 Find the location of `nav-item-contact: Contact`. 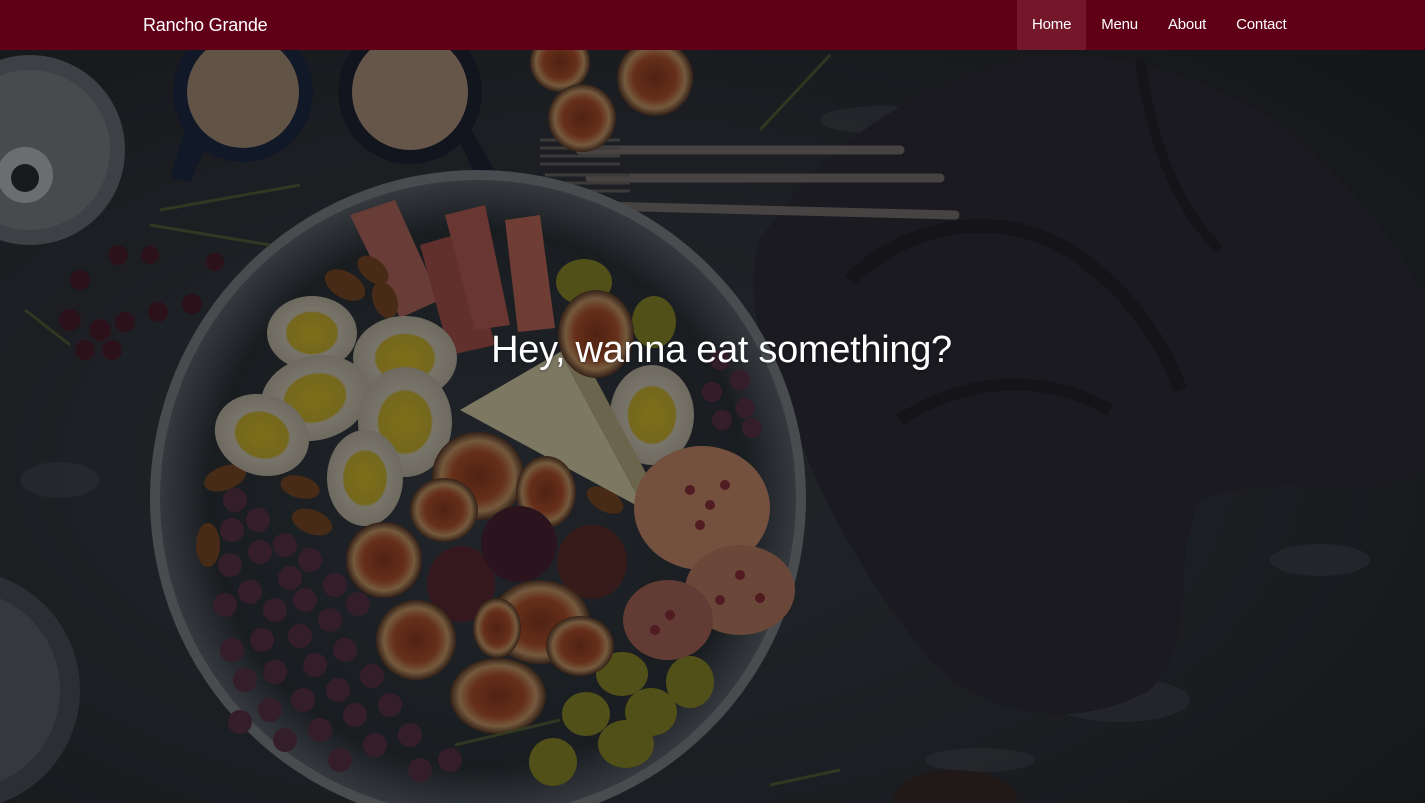

nav-item-contact: Contact is located at coordinates (1261, 25).